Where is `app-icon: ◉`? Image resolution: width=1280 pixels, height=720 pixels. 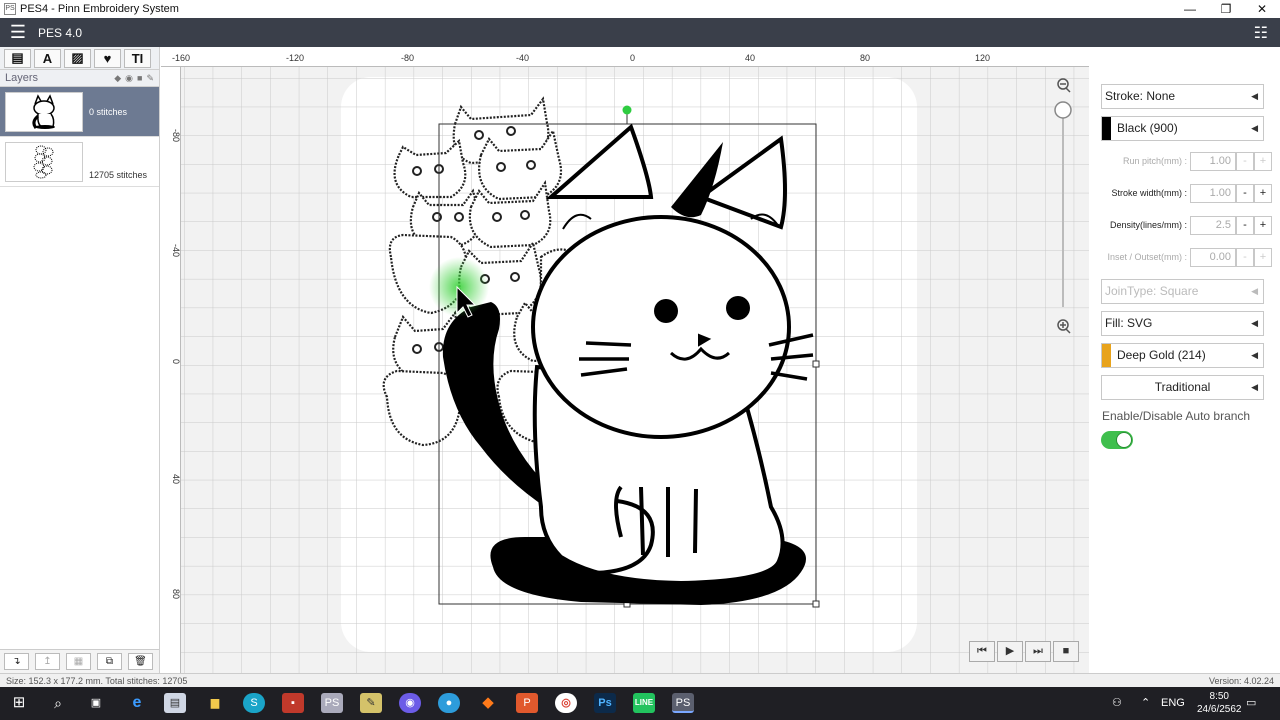 app-icon: ◉ is located at coordinates (410, 703).